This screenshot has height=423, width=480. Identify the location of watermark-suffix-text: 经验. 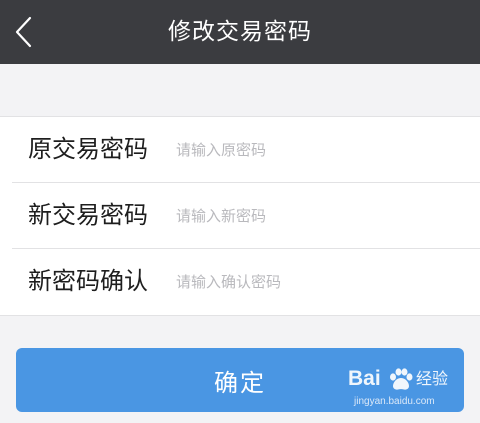
(432, 378).